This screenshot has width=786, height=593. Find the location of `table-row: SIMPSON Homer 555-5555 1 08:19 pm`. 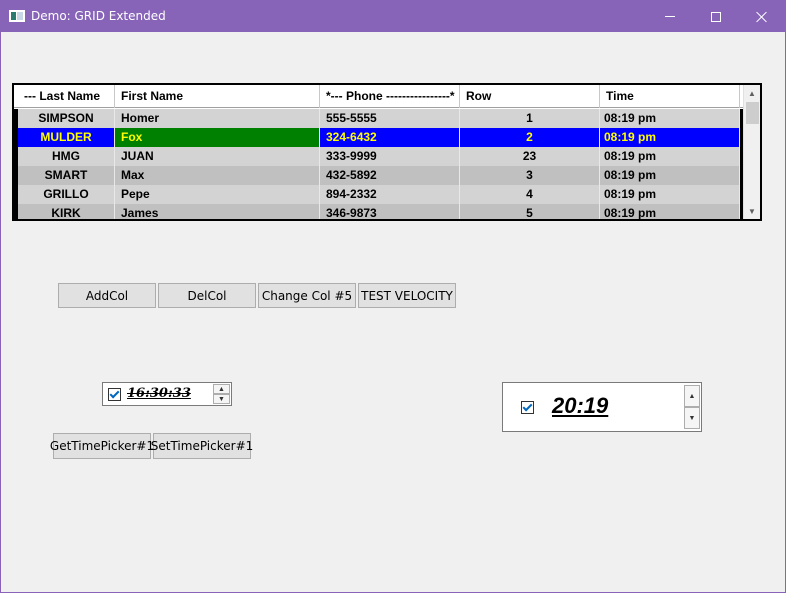

table-row: SIMPSON Homer 555-5555 1 08:19 pm is located at coordinates (379, 118).